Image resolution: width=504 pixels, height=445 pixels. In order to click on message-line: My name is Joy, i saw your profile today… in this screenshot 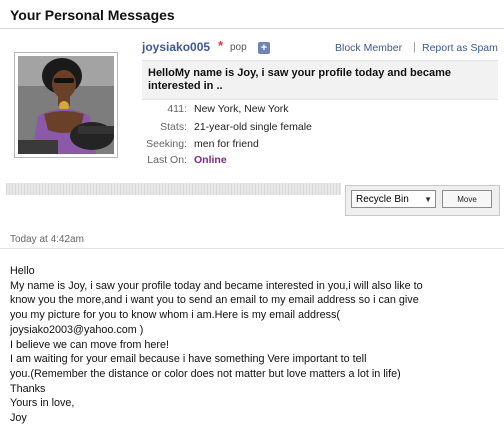, I will do `click(216, 285)`.